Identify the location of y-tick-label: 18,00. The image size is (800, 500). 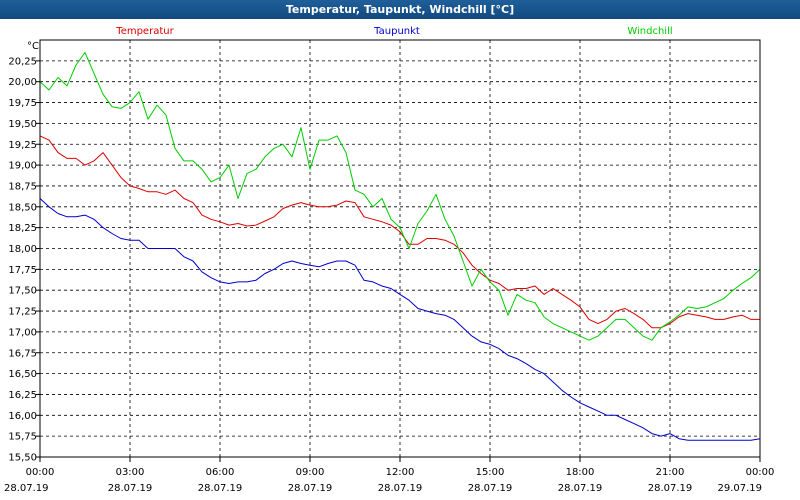
(22, 249).